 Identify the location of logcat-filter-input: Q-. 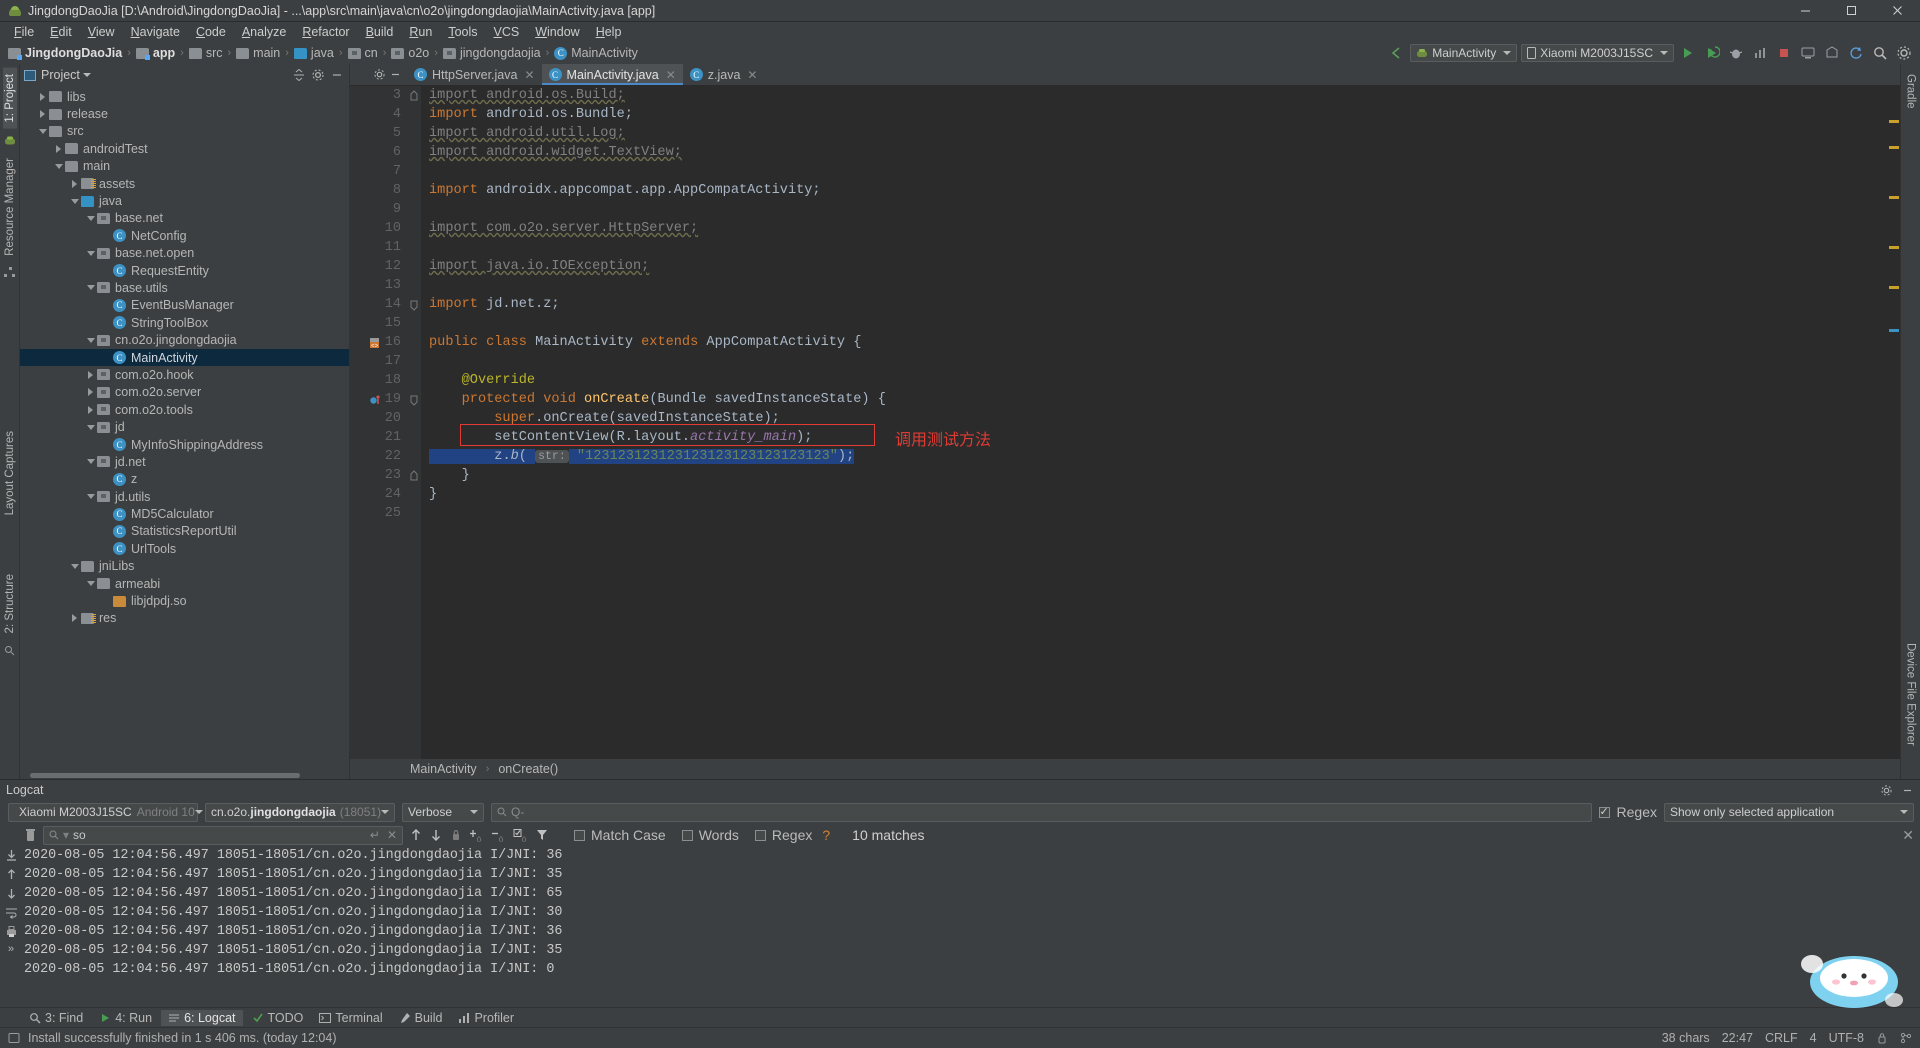
(1041, 812).